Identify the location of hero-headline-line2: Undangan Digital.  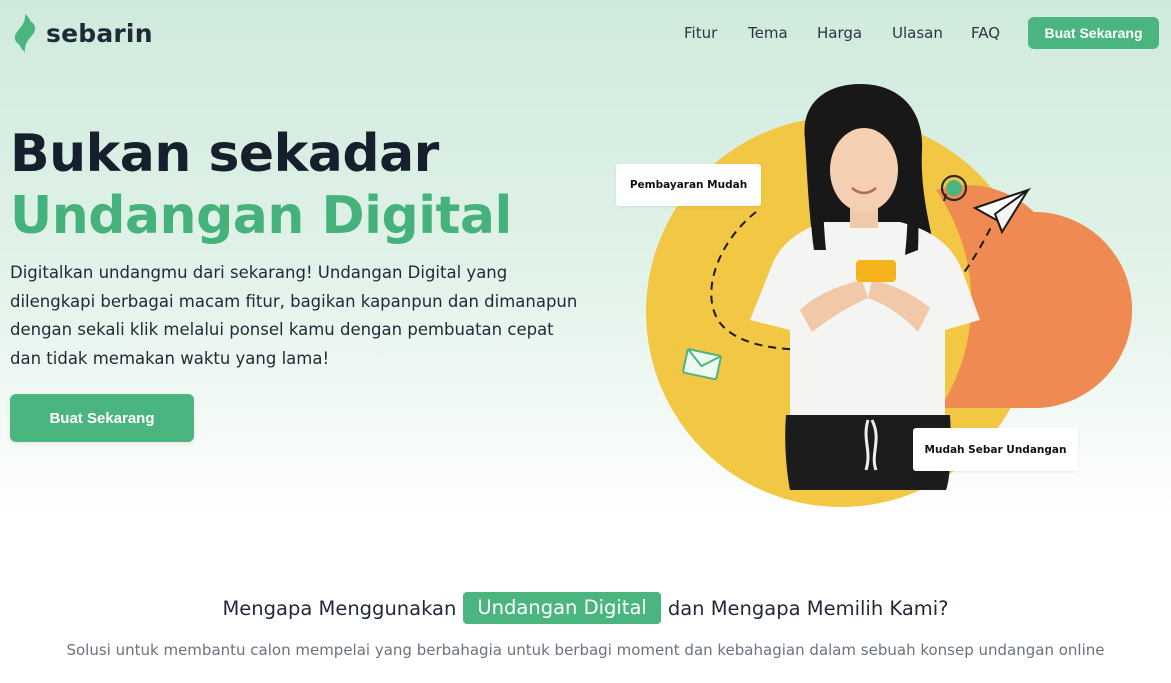
(261, 216).